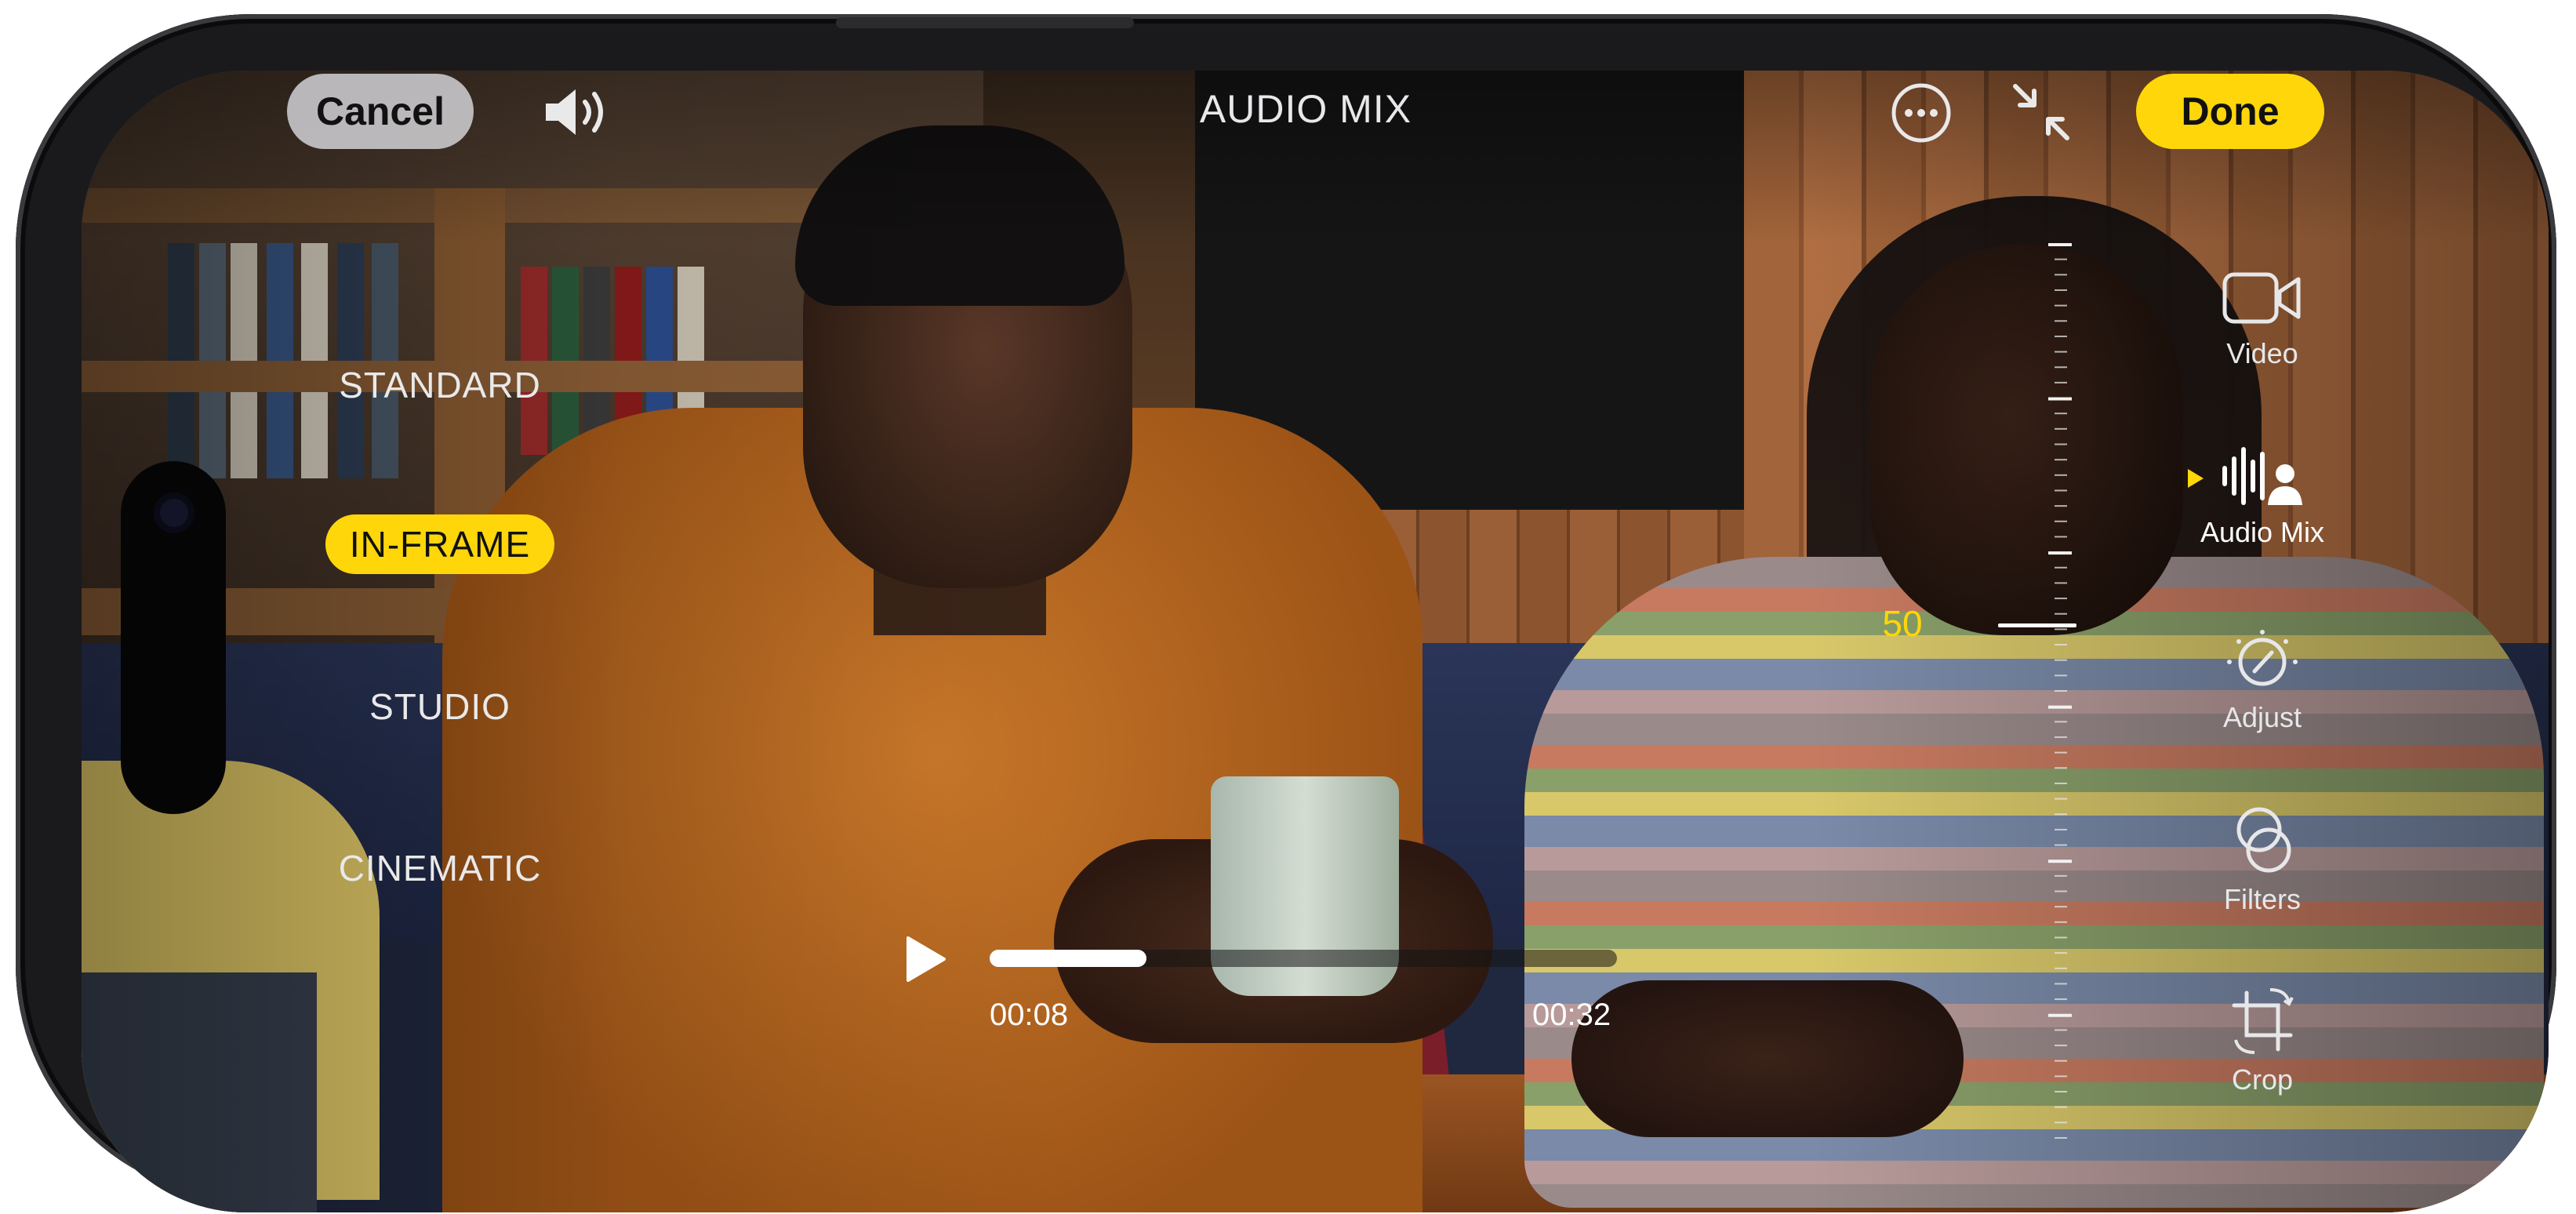  Describe the element at coordinates (925, 959) in the screenshot. I see `play-icon` at that location.